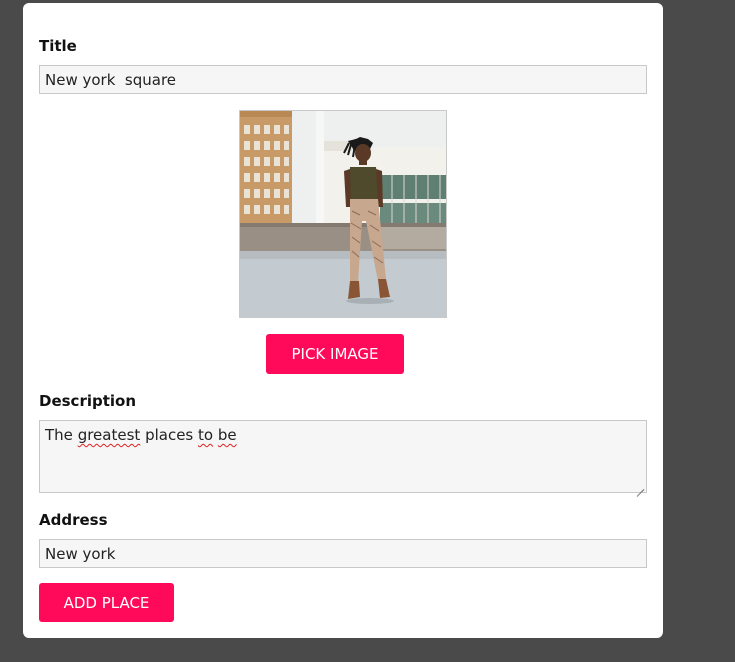 Image resolution: width=735 pixels, height=662 pixels. Describe the element at coordinates (206, 435) in the screenshot. I see `description-word-misspelled: to` at that location.